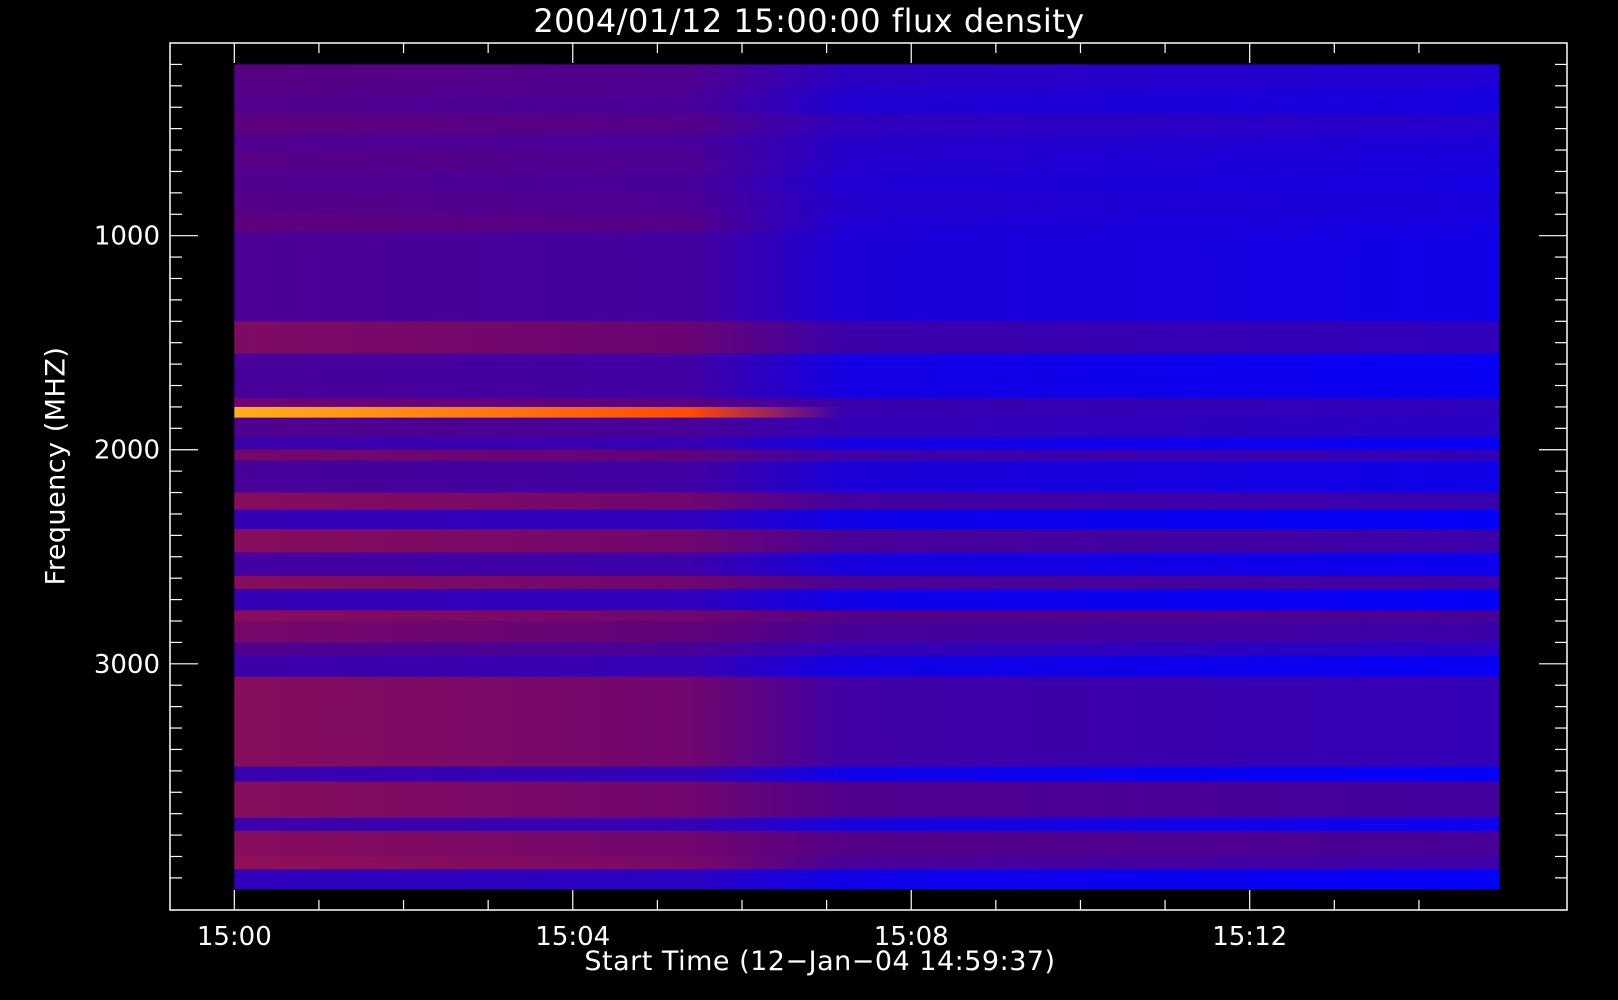  What do you see at coordinates (127, 451) in the screenshot?
I see `y-tick-label: 2000` at bounding box center [127, 451].